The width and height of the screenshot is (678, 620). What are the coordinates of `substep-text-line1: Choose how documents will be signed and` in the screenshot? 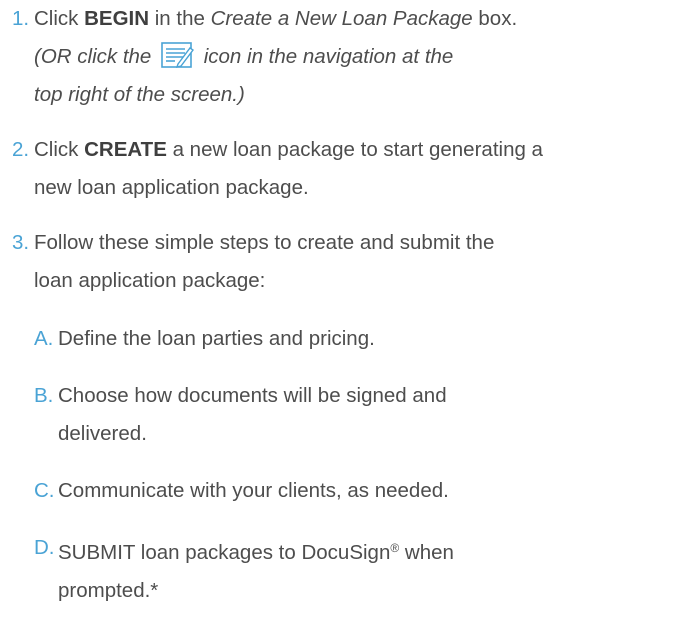 It's located at (252, 395).